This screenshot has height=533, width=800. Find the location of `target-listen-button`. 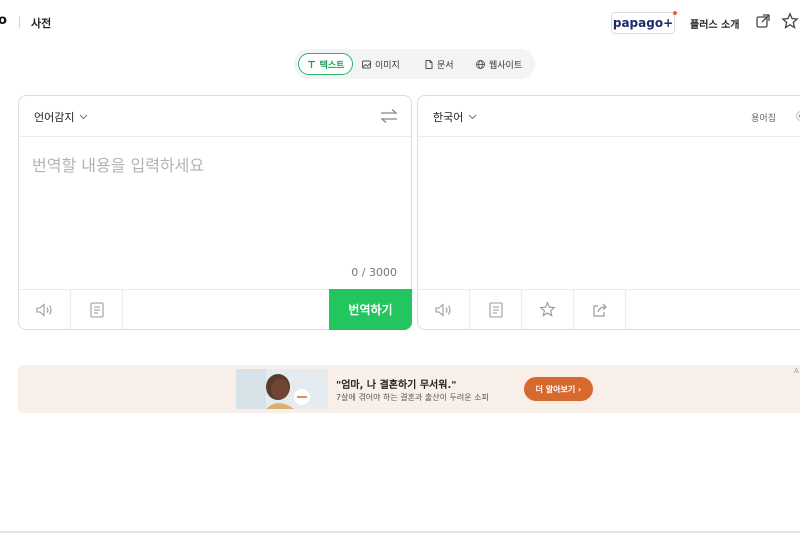

target-listen-button is located at coordinates (444, 309).